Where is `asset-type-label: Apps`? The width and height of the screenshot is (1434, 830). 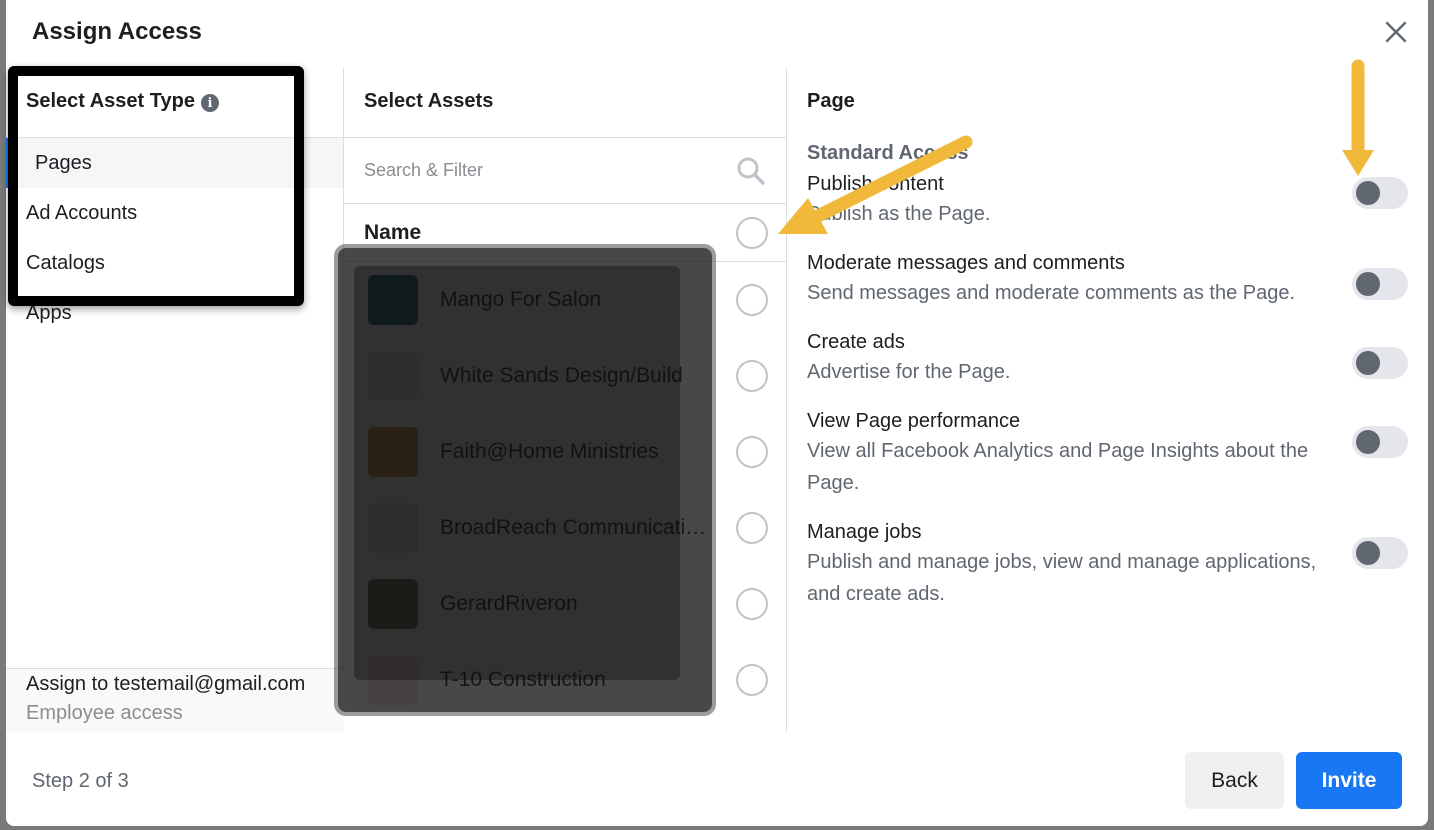 asset-type-label: Apps is located at coordinates (49, 312).